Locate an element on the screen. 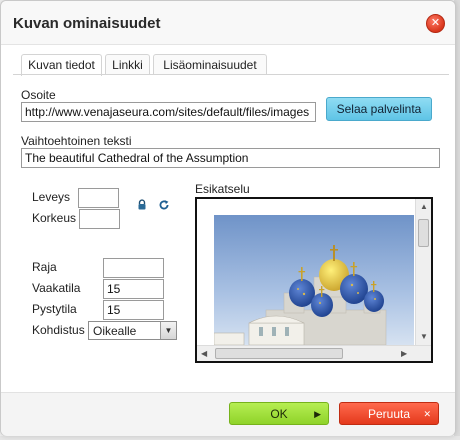  cancel-button-label: Peruuta is located at coordinates (389, 414).